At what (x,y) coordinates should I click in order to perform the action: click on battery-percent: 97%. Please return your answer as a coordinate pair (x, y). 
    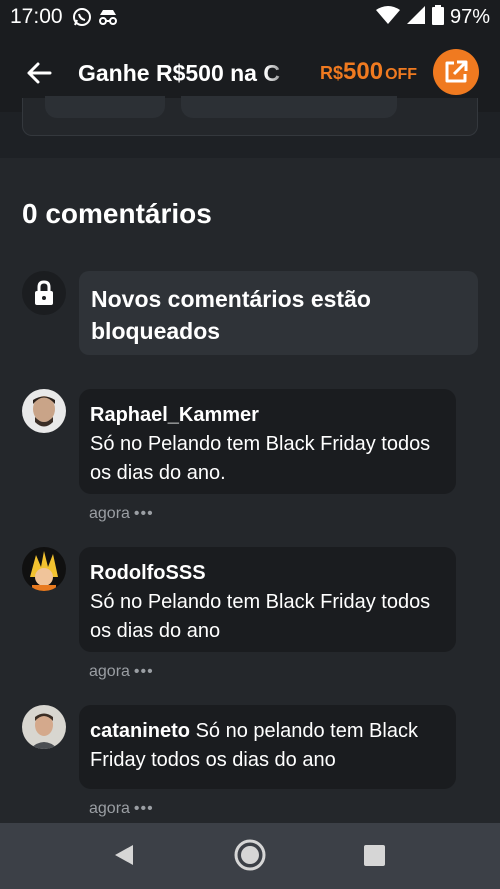
    Looking at the image, I should click on (469, 16).